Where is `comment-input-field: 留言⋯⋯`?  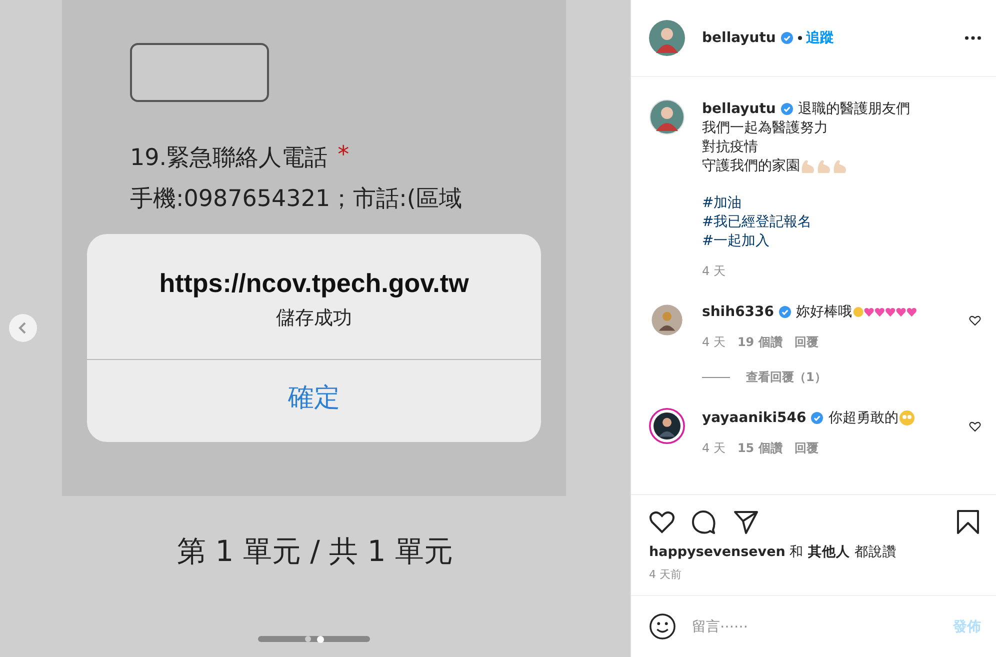 comment-input-field: 留言⋯⋯ is located at coordinates (814, 627).